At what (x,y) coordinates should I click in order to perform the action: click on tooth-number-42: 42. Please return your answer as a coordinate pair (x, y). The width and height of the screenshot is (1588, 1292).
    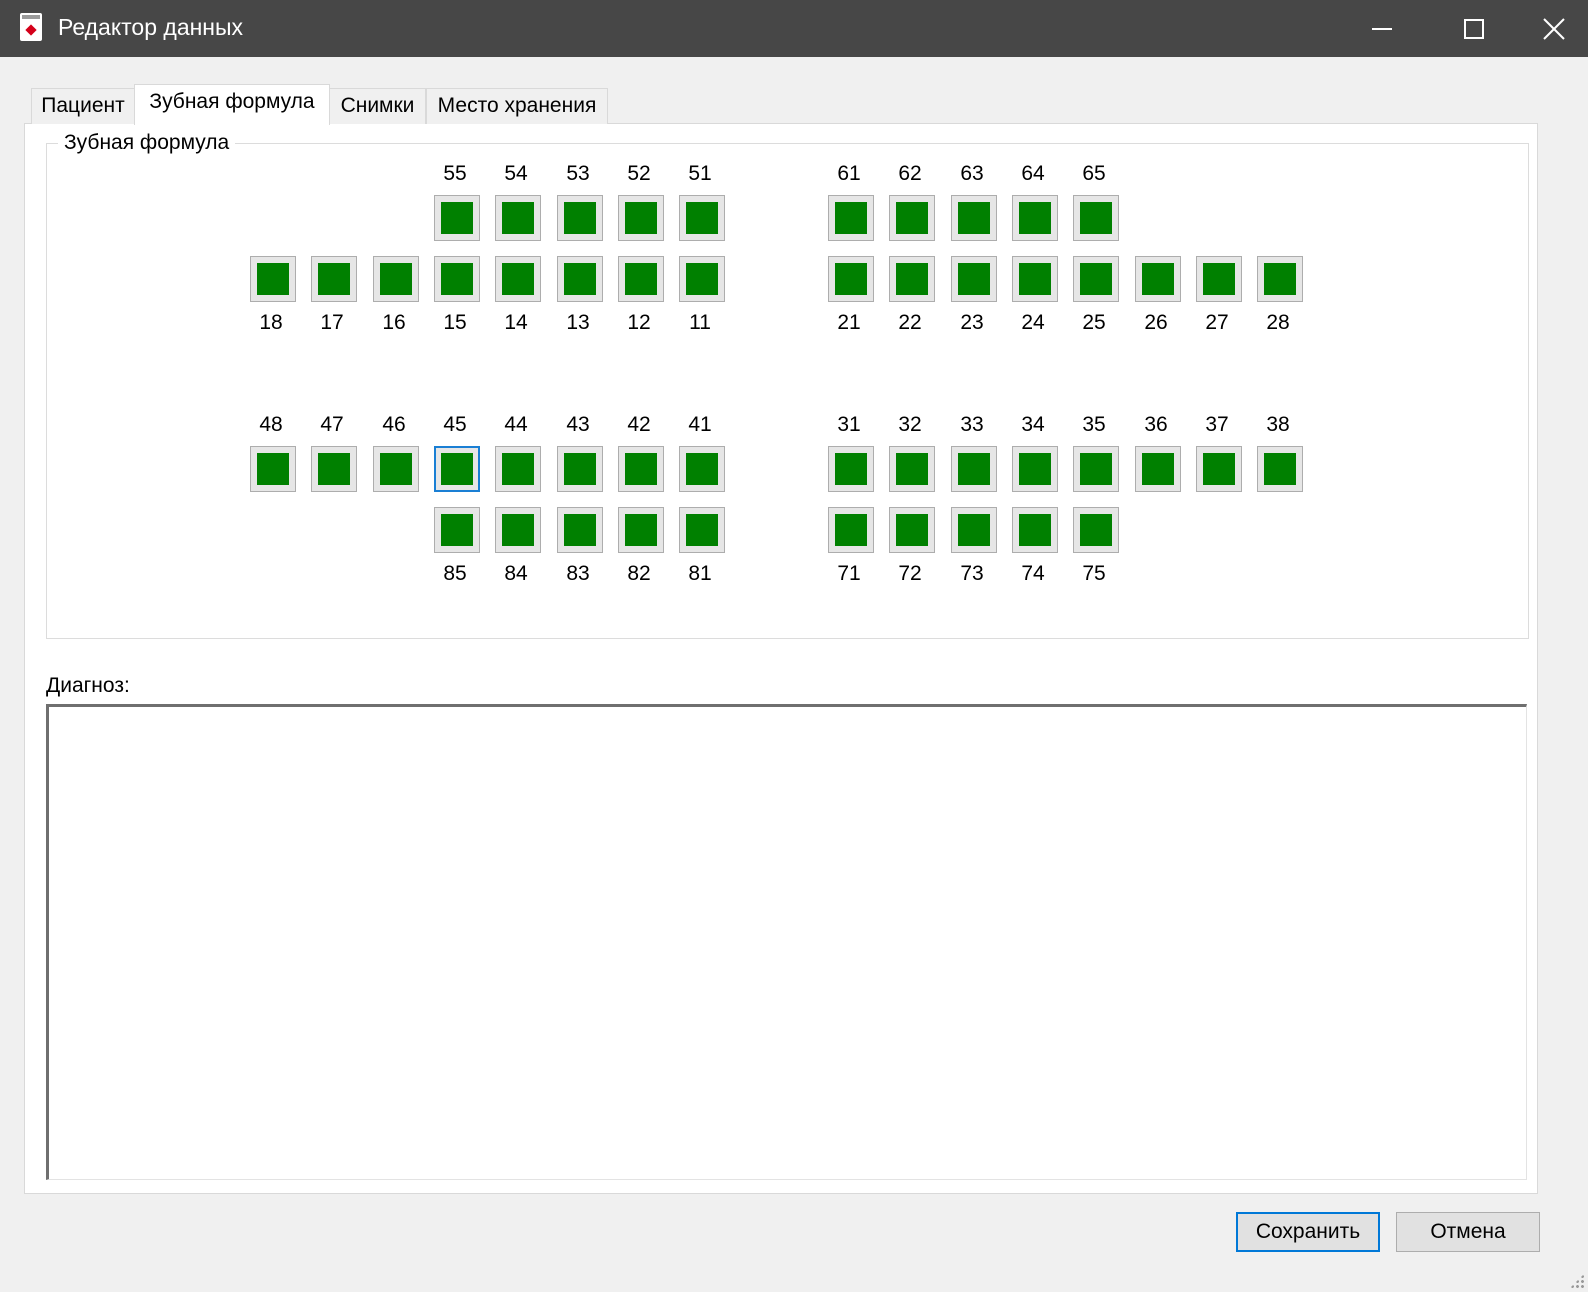
    Looking at the image, I should click on (639, 424).